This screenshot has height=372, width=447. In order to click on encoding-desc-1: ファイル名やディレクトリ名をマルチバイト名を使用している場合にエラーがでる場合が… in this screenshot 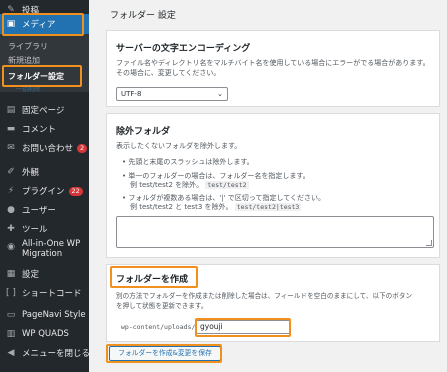, I will do `click(273, 63)`.